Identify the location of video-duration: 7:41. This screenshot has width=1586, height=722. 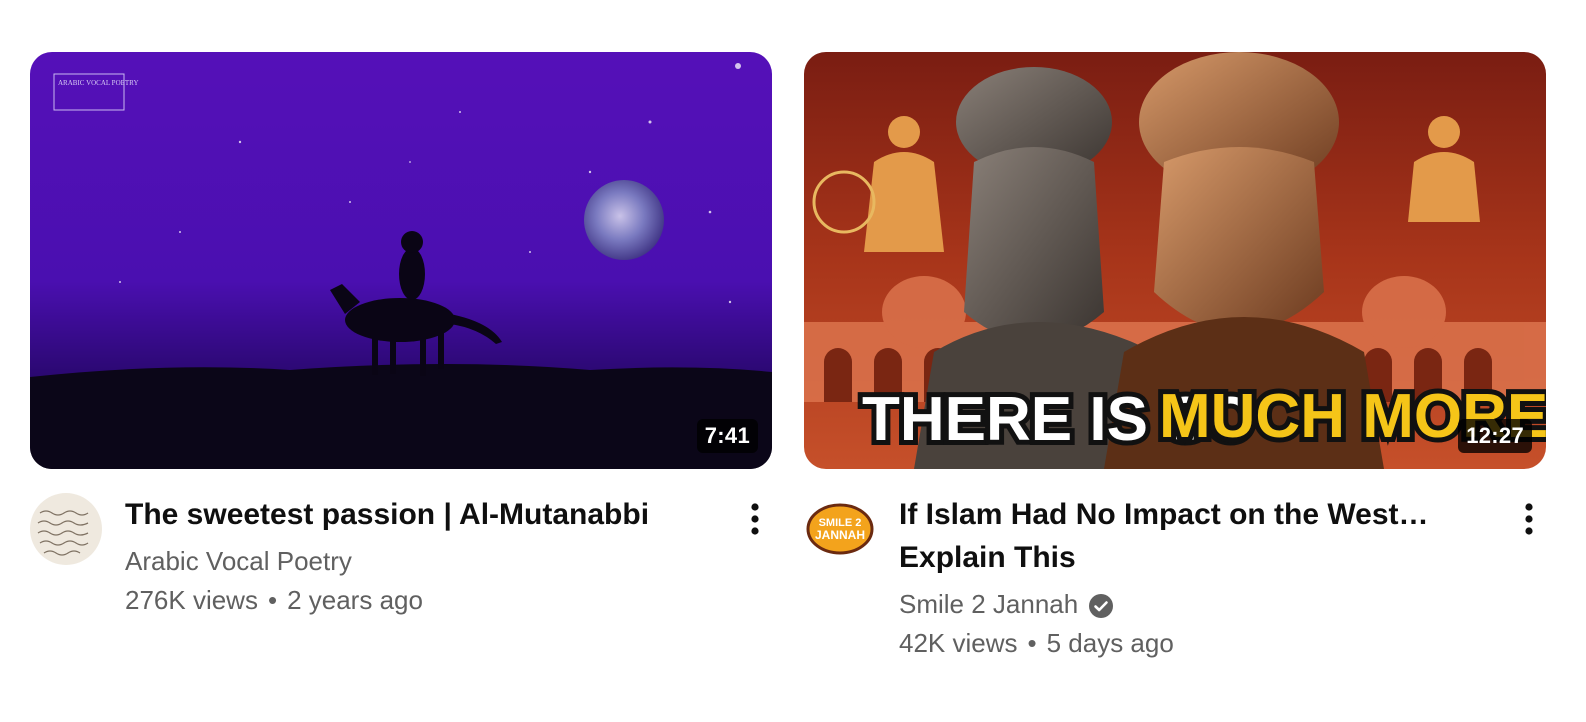
(727, 436).